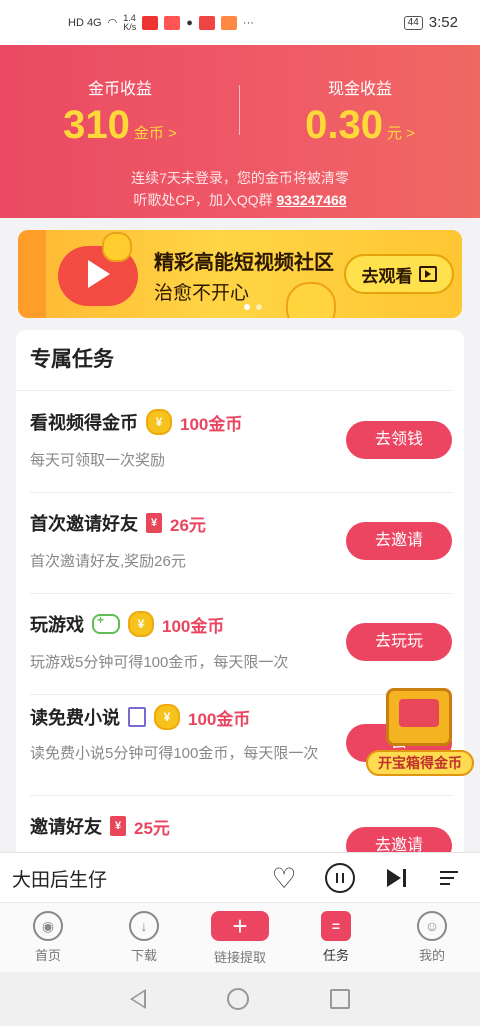 Image resolution: width=480 pixels, height=1026 pixels. I want to click on pause-icon, so click(340, 878).